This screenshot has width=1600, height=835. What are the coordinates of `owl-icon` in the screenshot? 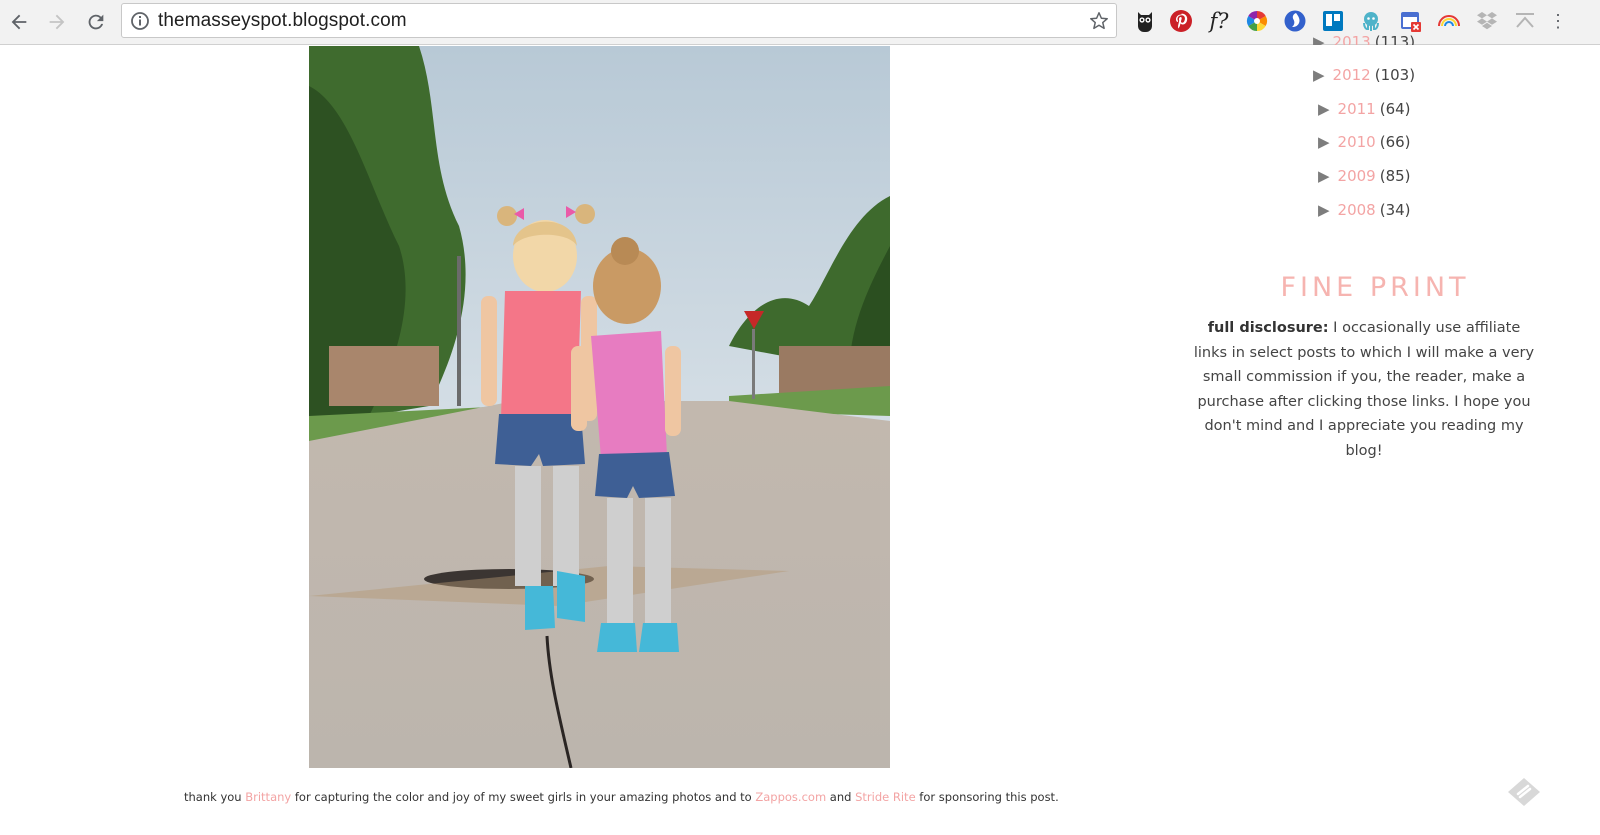 It's located at (1145, 21).